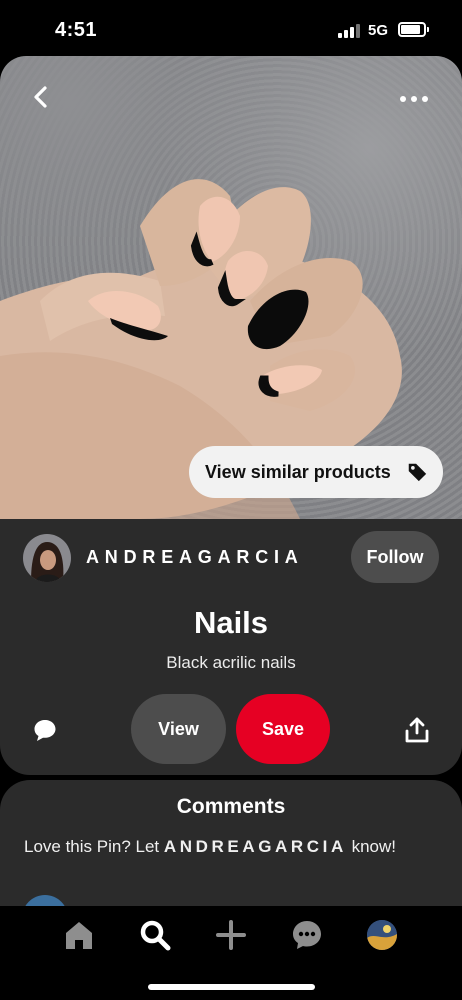 The height and width of the screenshot is (1000, 462). I want to click on creator-name: ANDREAGARCIA, so click(195, 557).